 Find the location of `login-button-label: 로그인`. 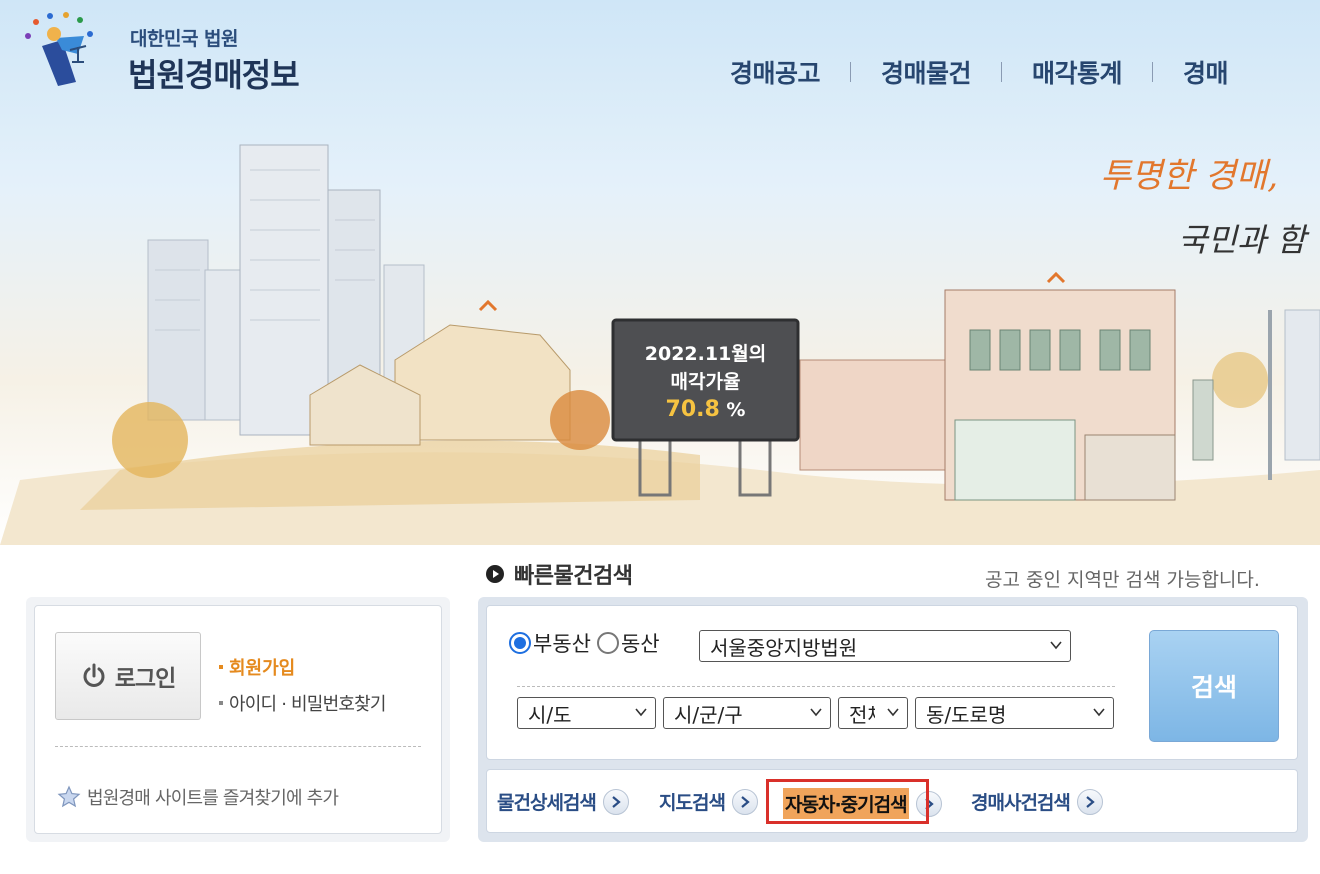

login-button-label: 로그인 is located at coordinates (145, 679).